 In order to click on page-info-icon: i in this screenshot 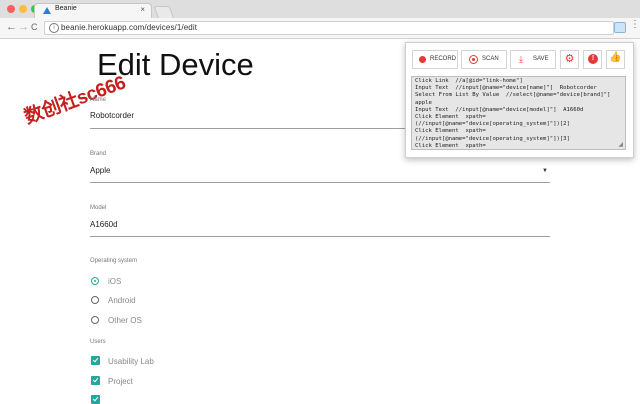, I will do `click(54, 28)`.